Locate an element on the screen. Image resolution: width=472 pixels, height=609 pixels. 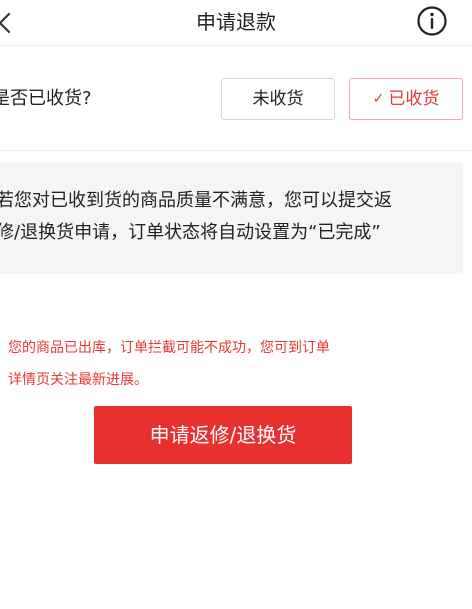
apply-repair-exchange-button: 申请返修/退换货 is located at coordinates (223, 435).